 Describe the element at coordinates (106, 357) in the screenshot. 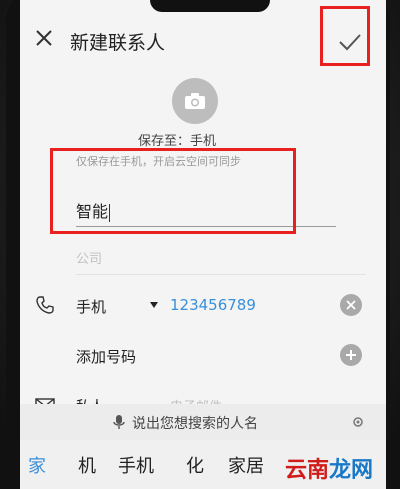

I see `add-number-label: 添加号码` at that location.